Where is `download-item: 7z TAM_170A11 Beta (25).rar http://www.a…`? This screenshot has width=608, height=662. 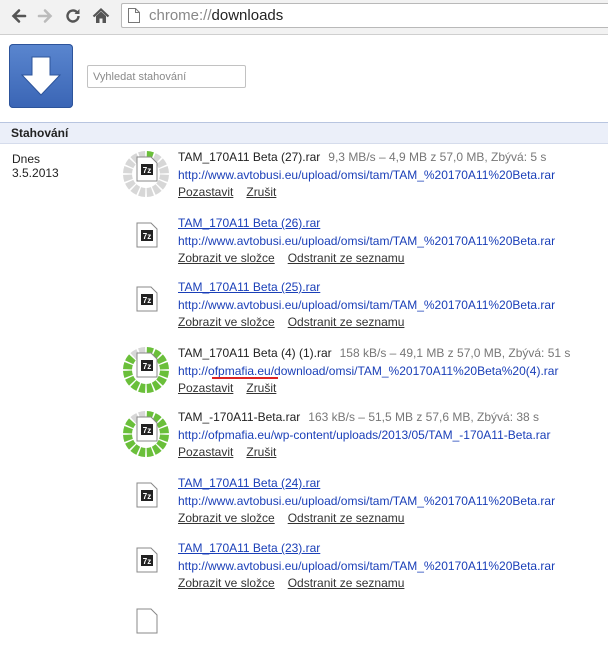 download-item: 7z TAM_170A11 Beta (25).rar http://www.a… is located at coordinates (304, 309).